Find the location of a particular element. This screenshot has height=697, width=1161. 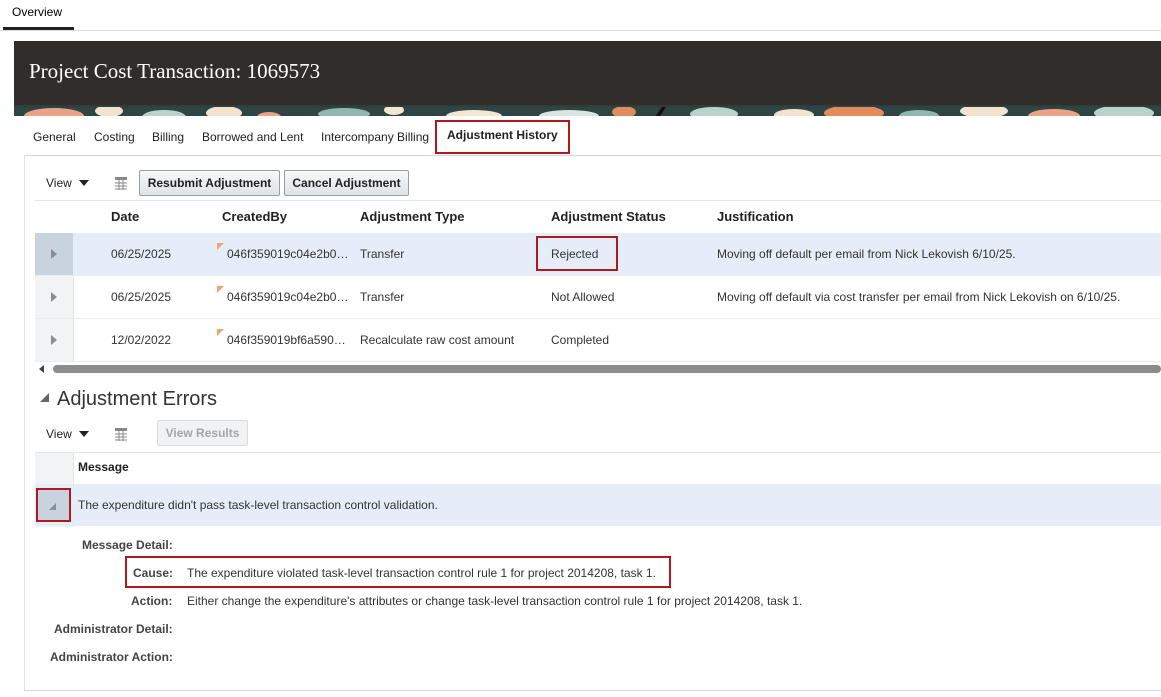

header-banner-image is located at coordinates (587, 110).